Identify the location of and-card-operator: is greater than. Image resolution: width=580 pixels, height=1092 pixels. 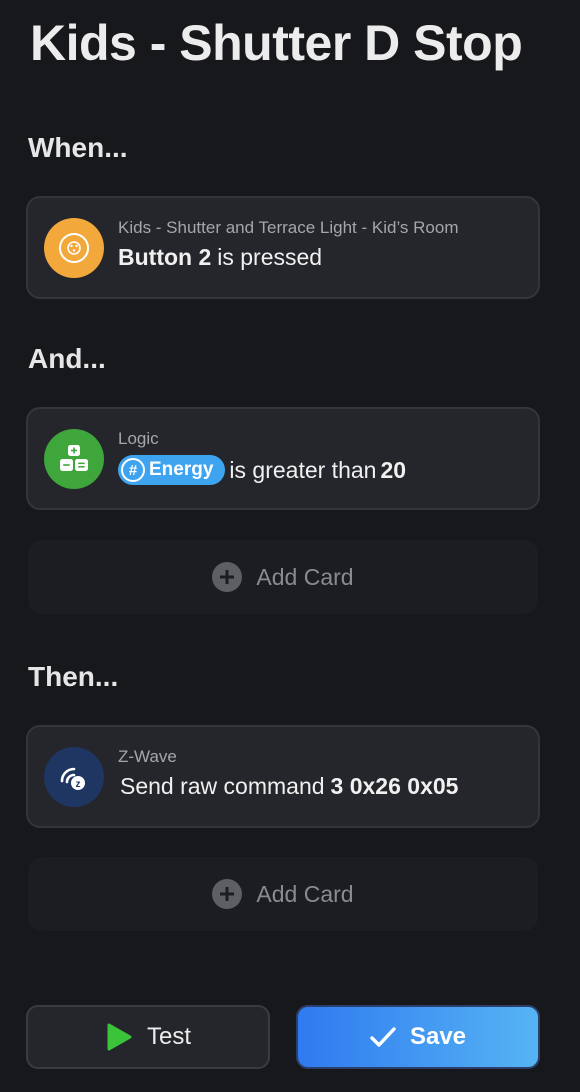
(303, 469).